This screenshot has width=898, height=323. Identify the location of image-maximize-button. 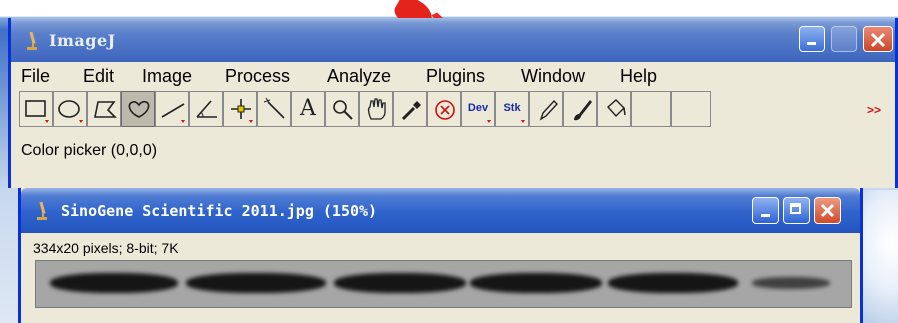
(796, 210).